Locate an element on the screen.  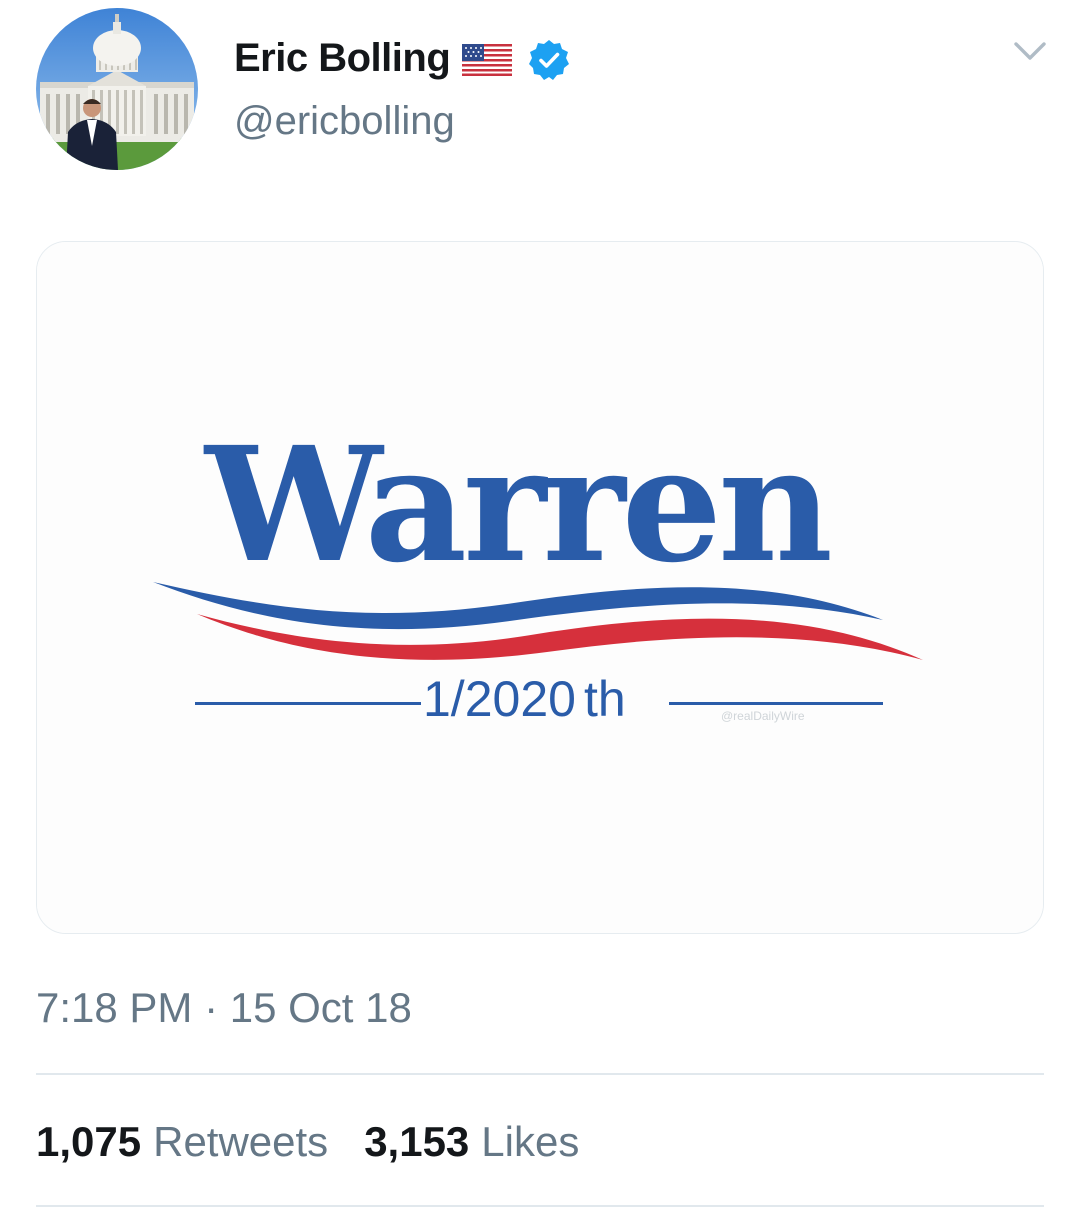
author-display-name: Eric Bolling is located at coordinates (342, 58).